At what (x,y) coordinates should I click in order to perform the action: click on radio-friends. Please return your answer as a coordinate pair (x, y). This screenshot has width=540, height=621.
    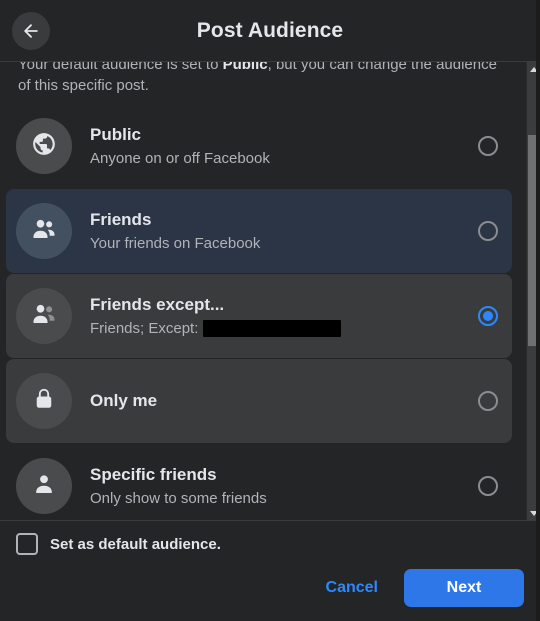
    Looking at the image, I should click on (488, 231).